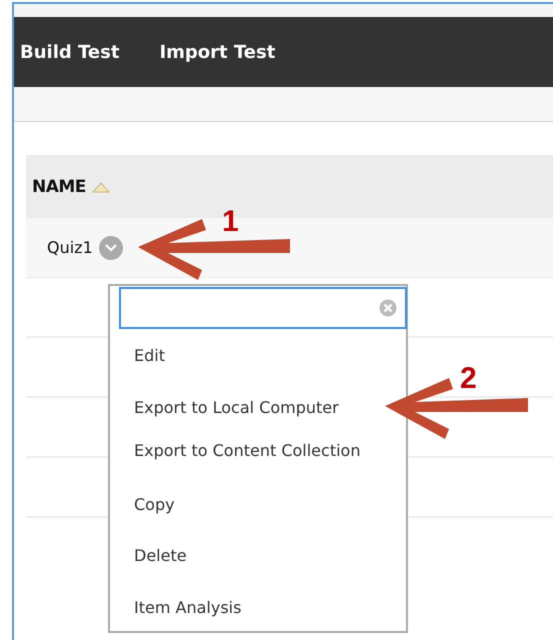 The width and height of the screenshot is (553, 640). I want to click on step-number: 1, so click(230, 221).